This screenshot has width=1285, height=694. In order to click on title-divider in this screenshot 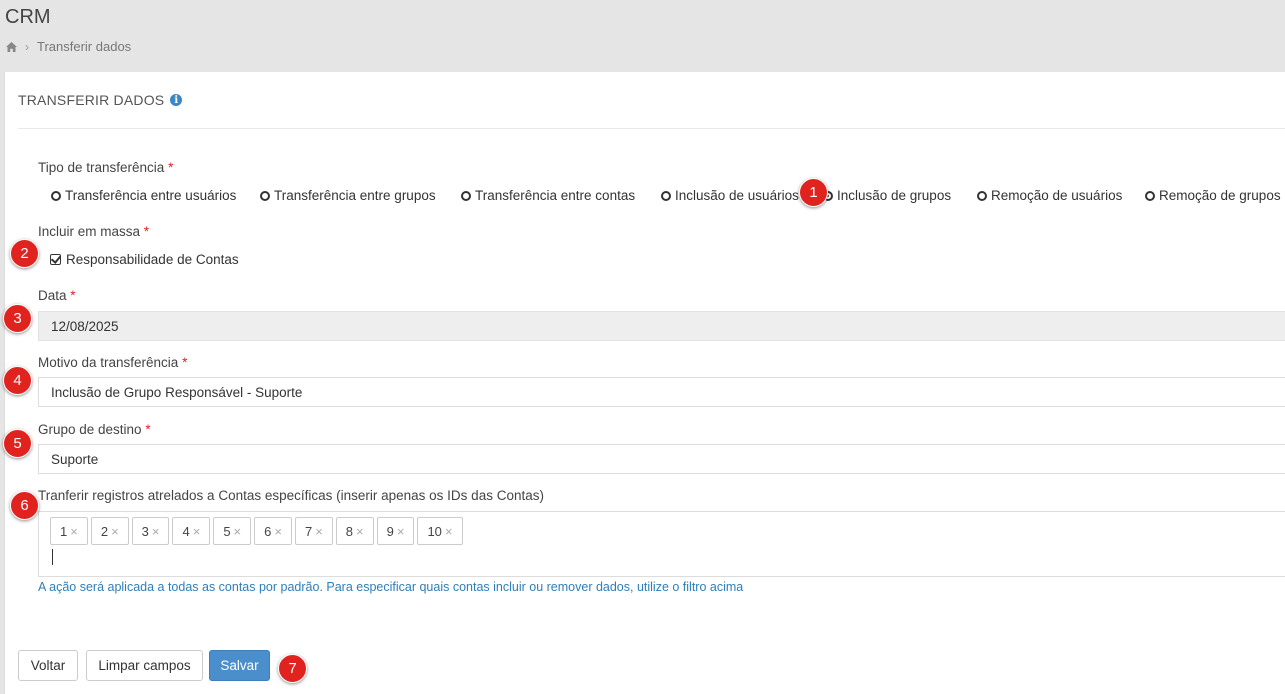, I will do `click(651, 128)`.